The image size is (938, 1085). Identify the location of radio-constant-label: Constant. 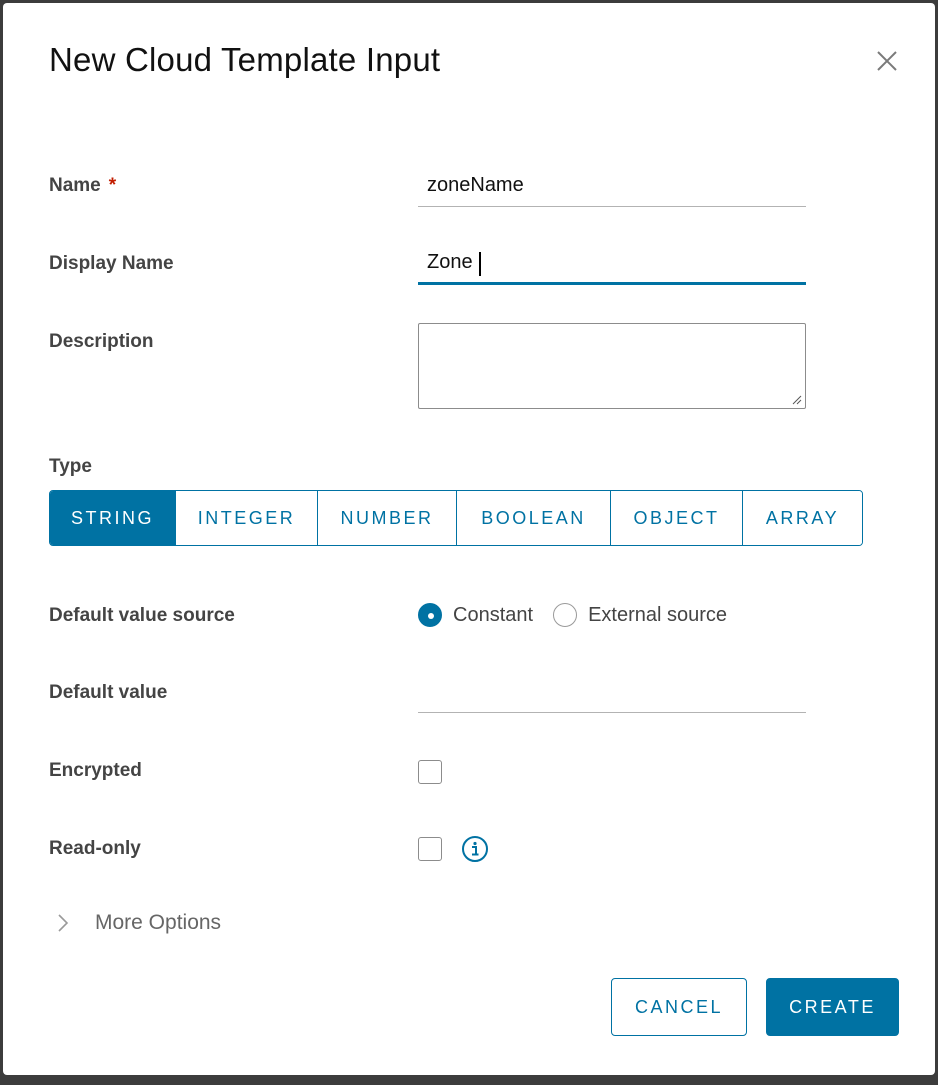
(493, 614).